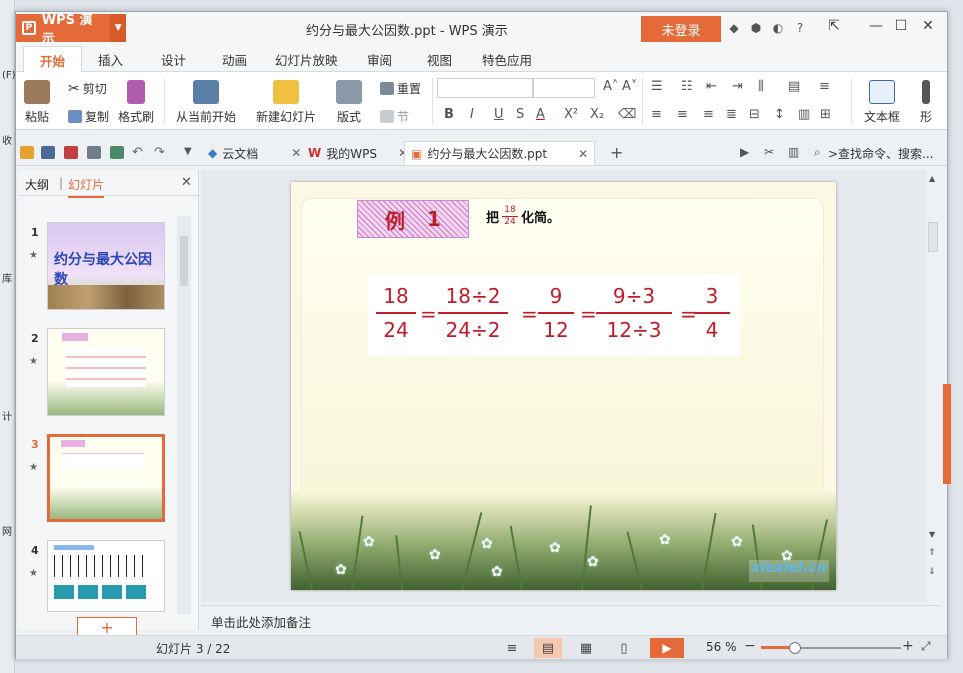 Image resolution: width=963 pixels, height=673 pixels. Describe the element at coordinates (932, 534) in the screenshot. I see `scroll-down-icon: ▼` at that location.